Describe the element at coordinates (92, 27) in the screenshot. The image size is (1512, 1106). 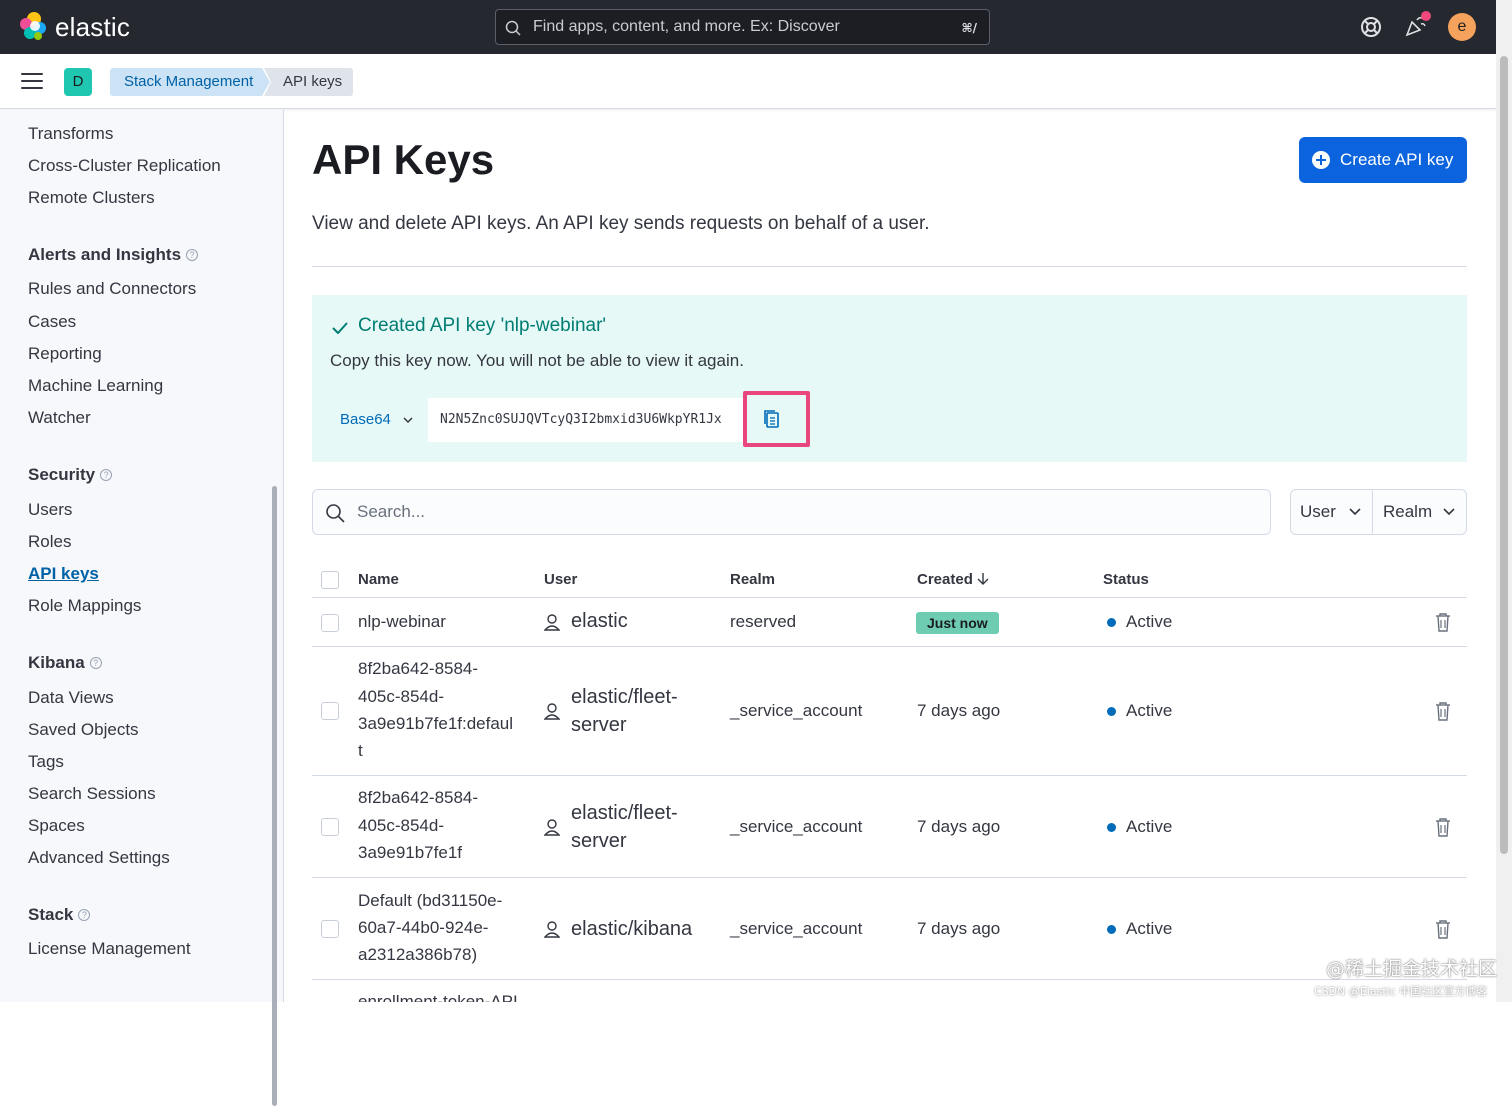
I see `brand-name: elastic` at that location.